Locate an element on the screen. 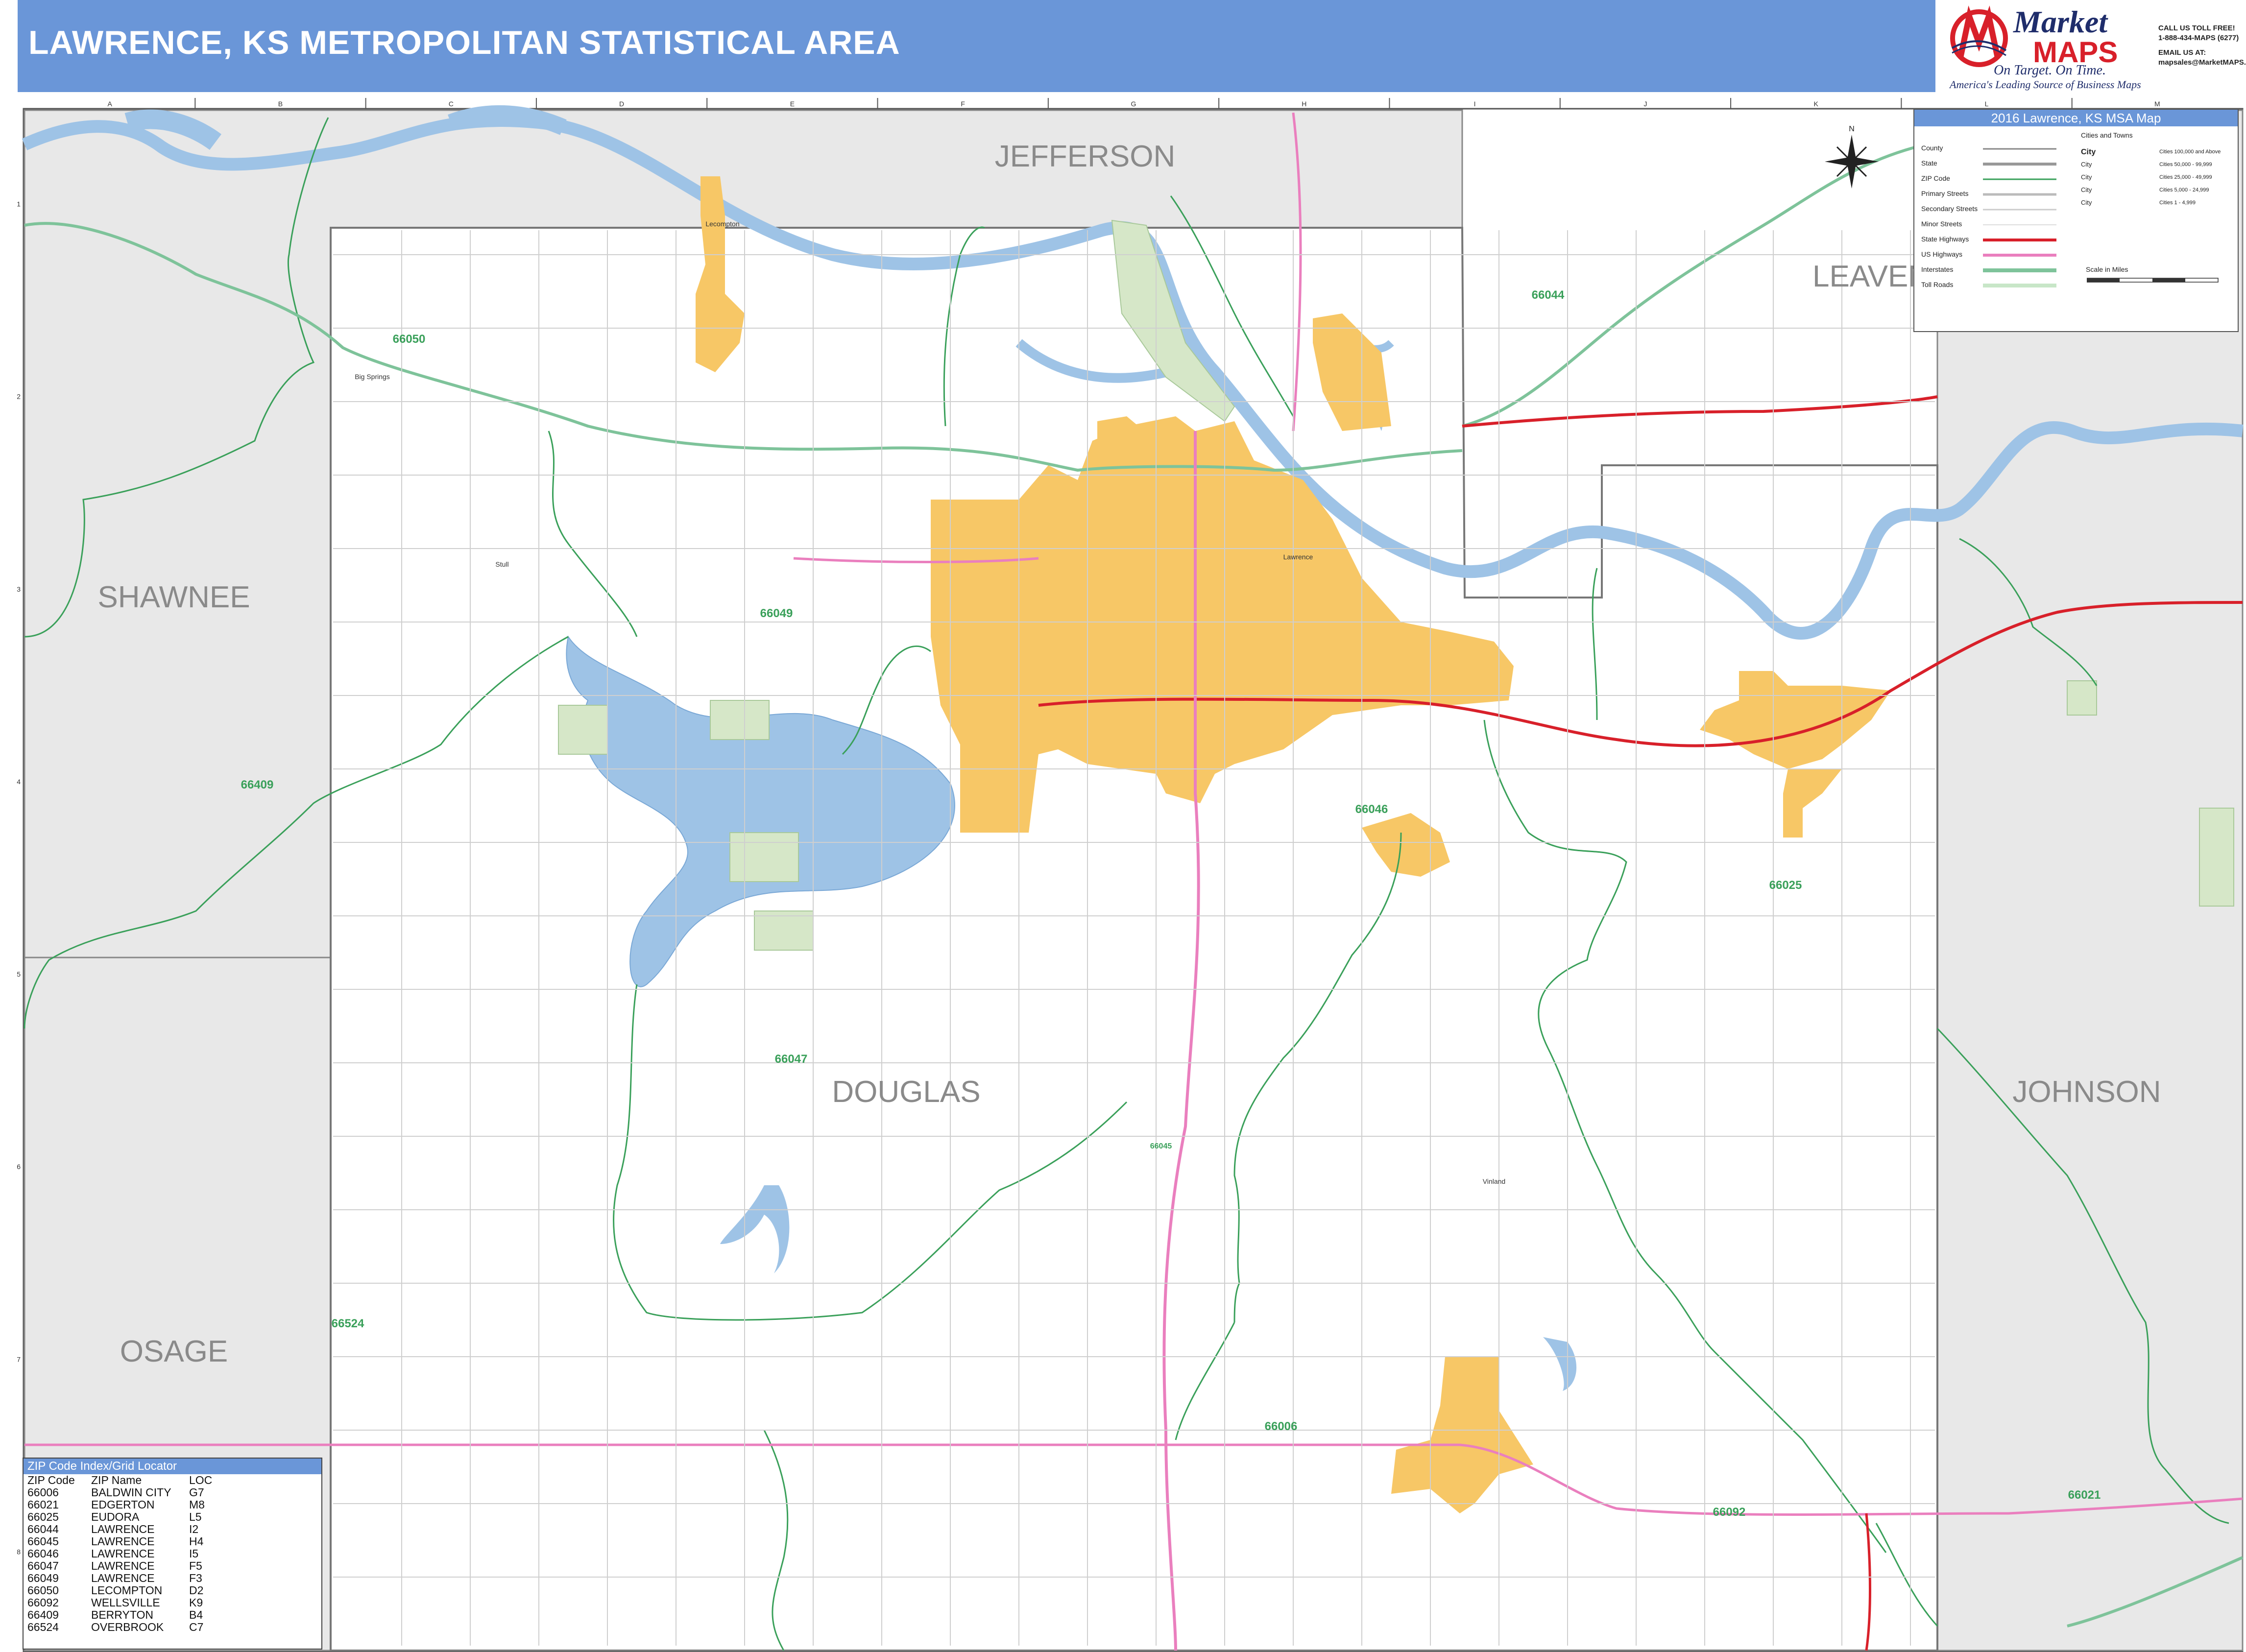 The image size is (2246, 1652). grid-column-label: H is located at coordinates (1304, 104).